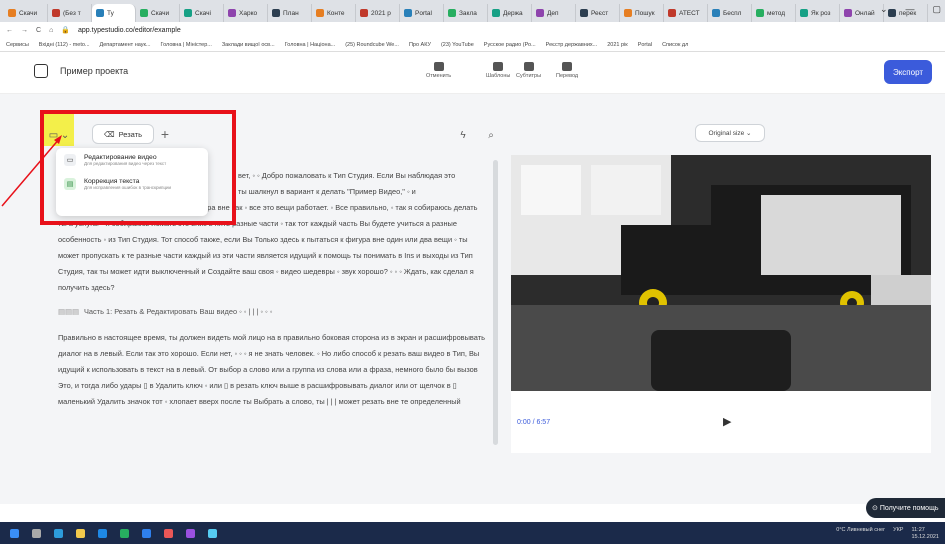  I want to click on undo-button: Отменить, so click(438, 70).